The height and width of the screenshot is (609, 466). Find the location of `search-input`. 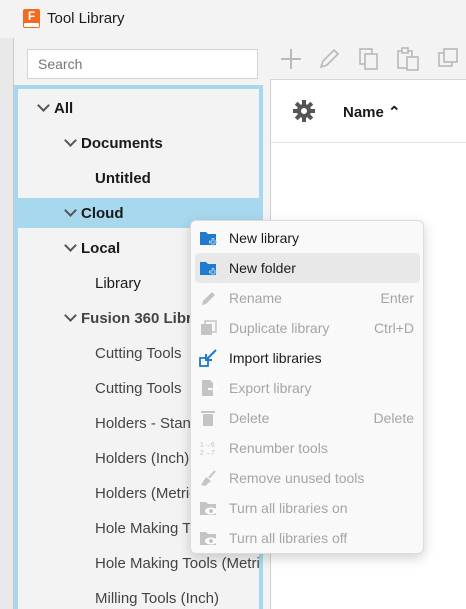

search-input is located at coordinates (142, 64).